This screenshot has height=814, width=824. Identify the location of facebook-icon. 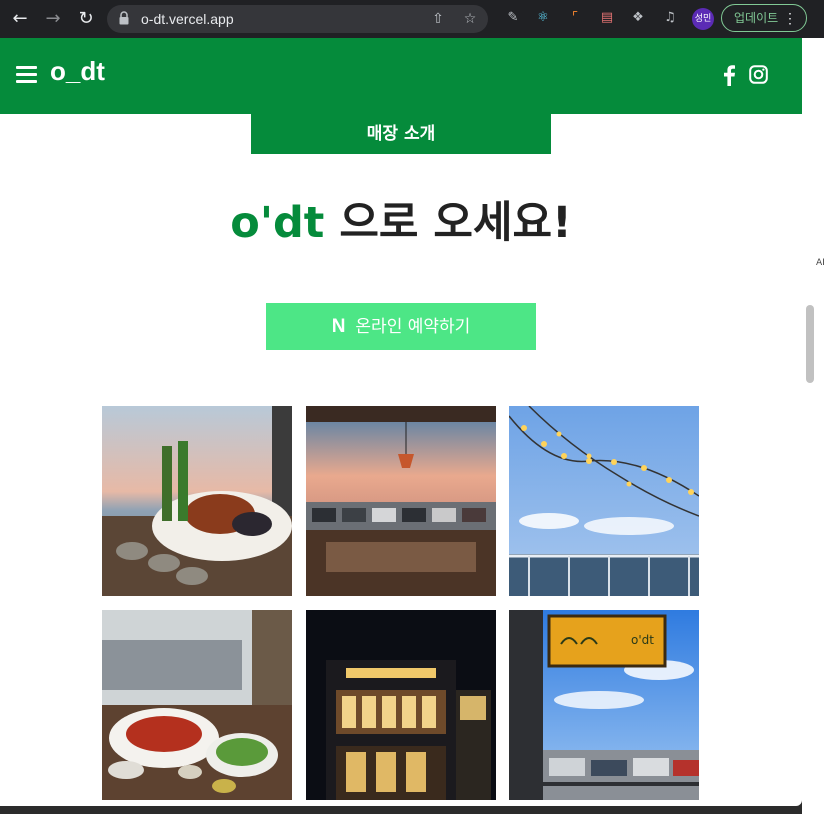
(729, 75).